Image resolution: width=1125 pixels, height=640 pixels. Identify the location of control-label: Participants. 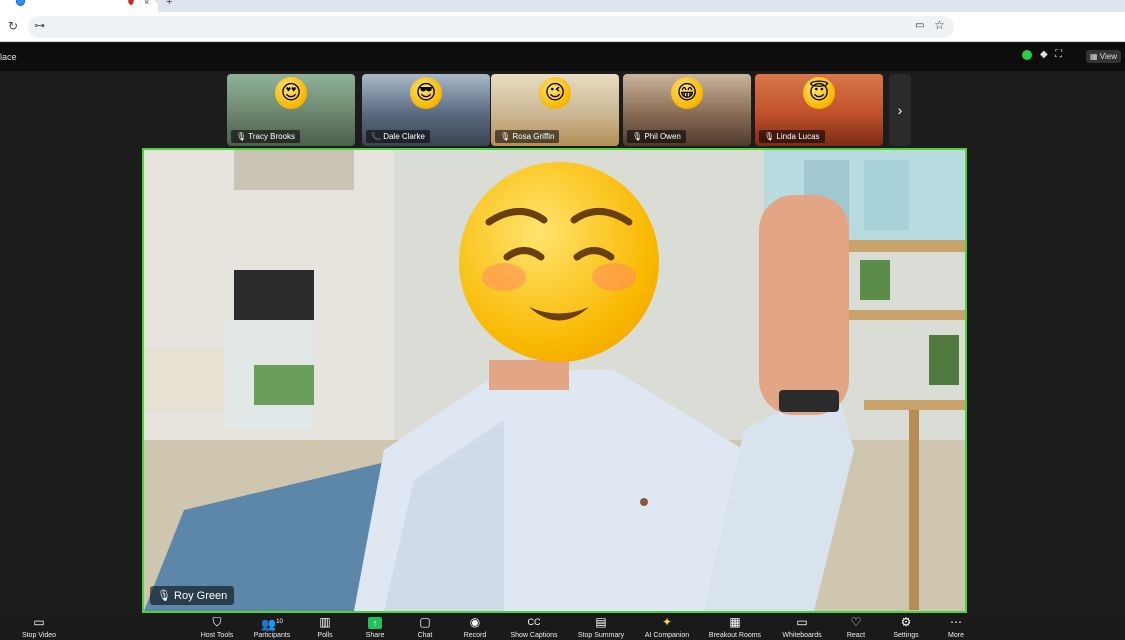
(272, 635).